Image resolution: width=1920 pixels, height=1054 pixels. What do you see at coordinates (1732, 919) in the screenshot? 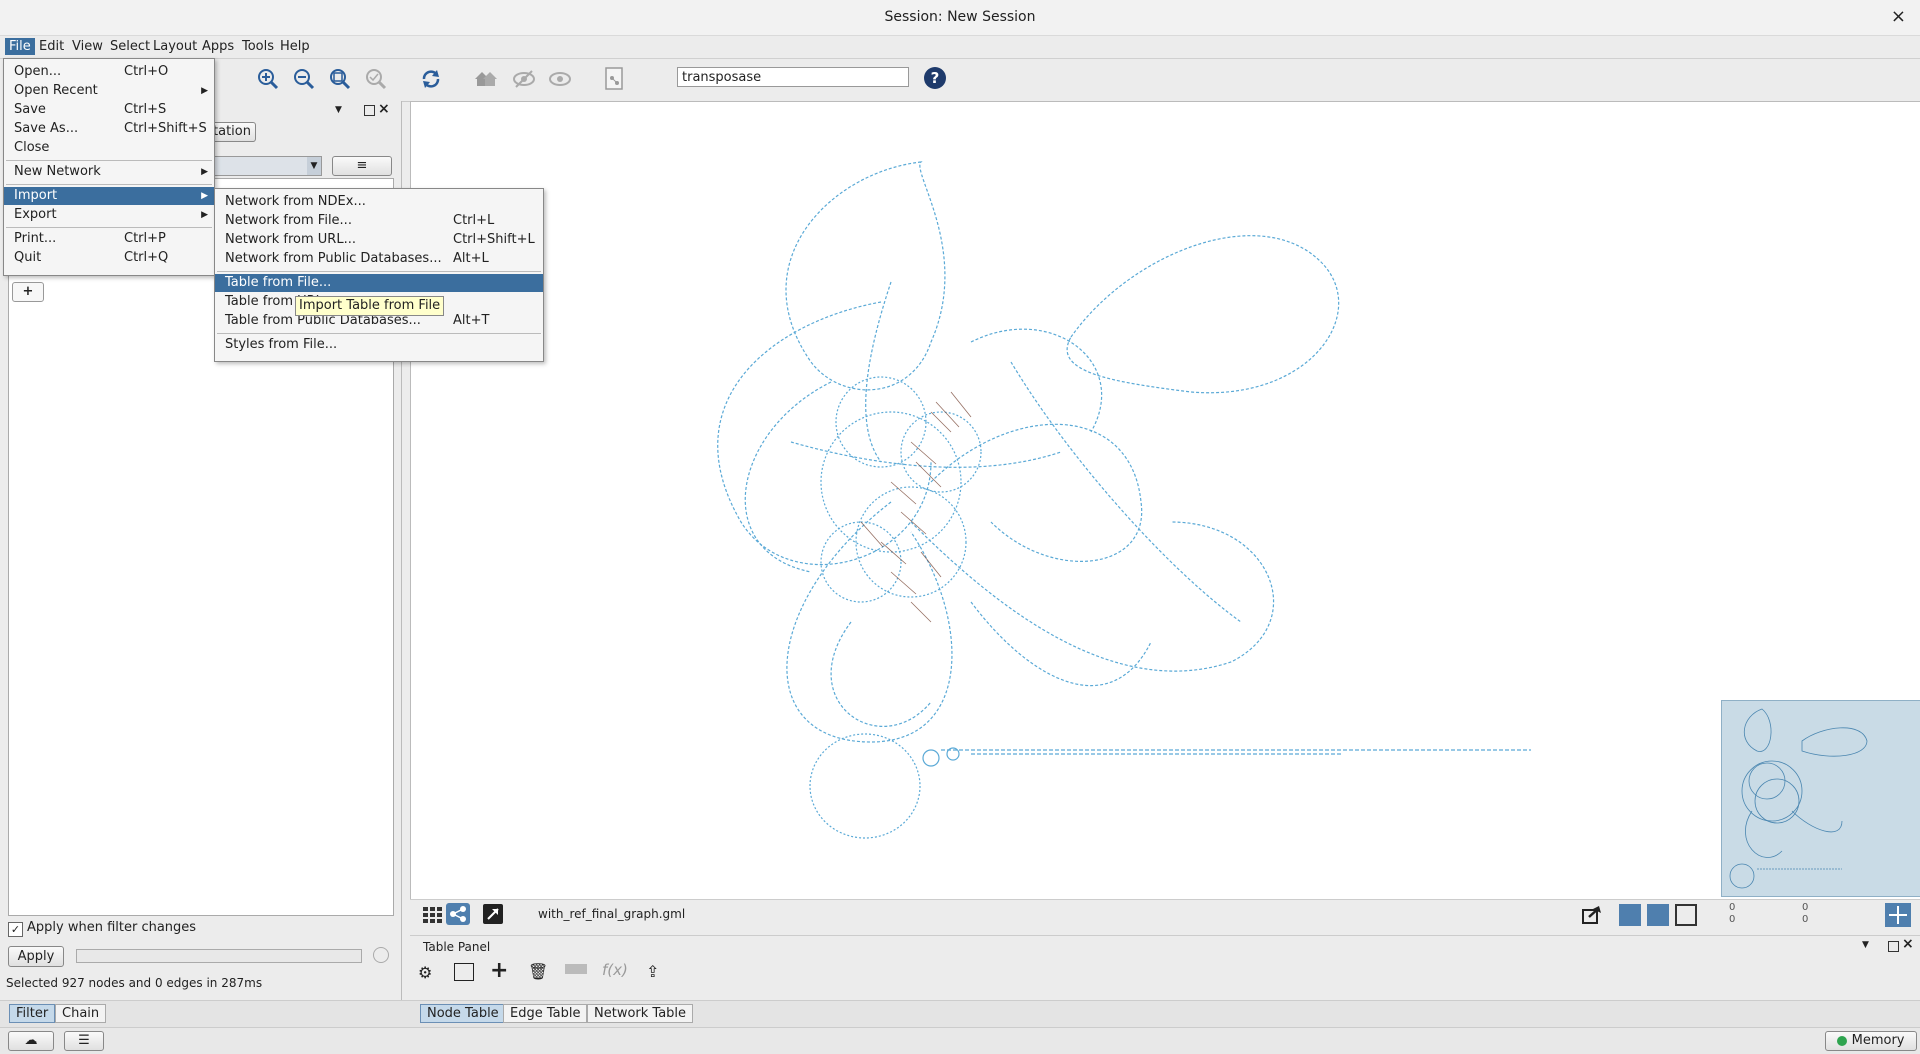
I see `hidden-nodes-count: 0` at bounding box center [1732, 919].